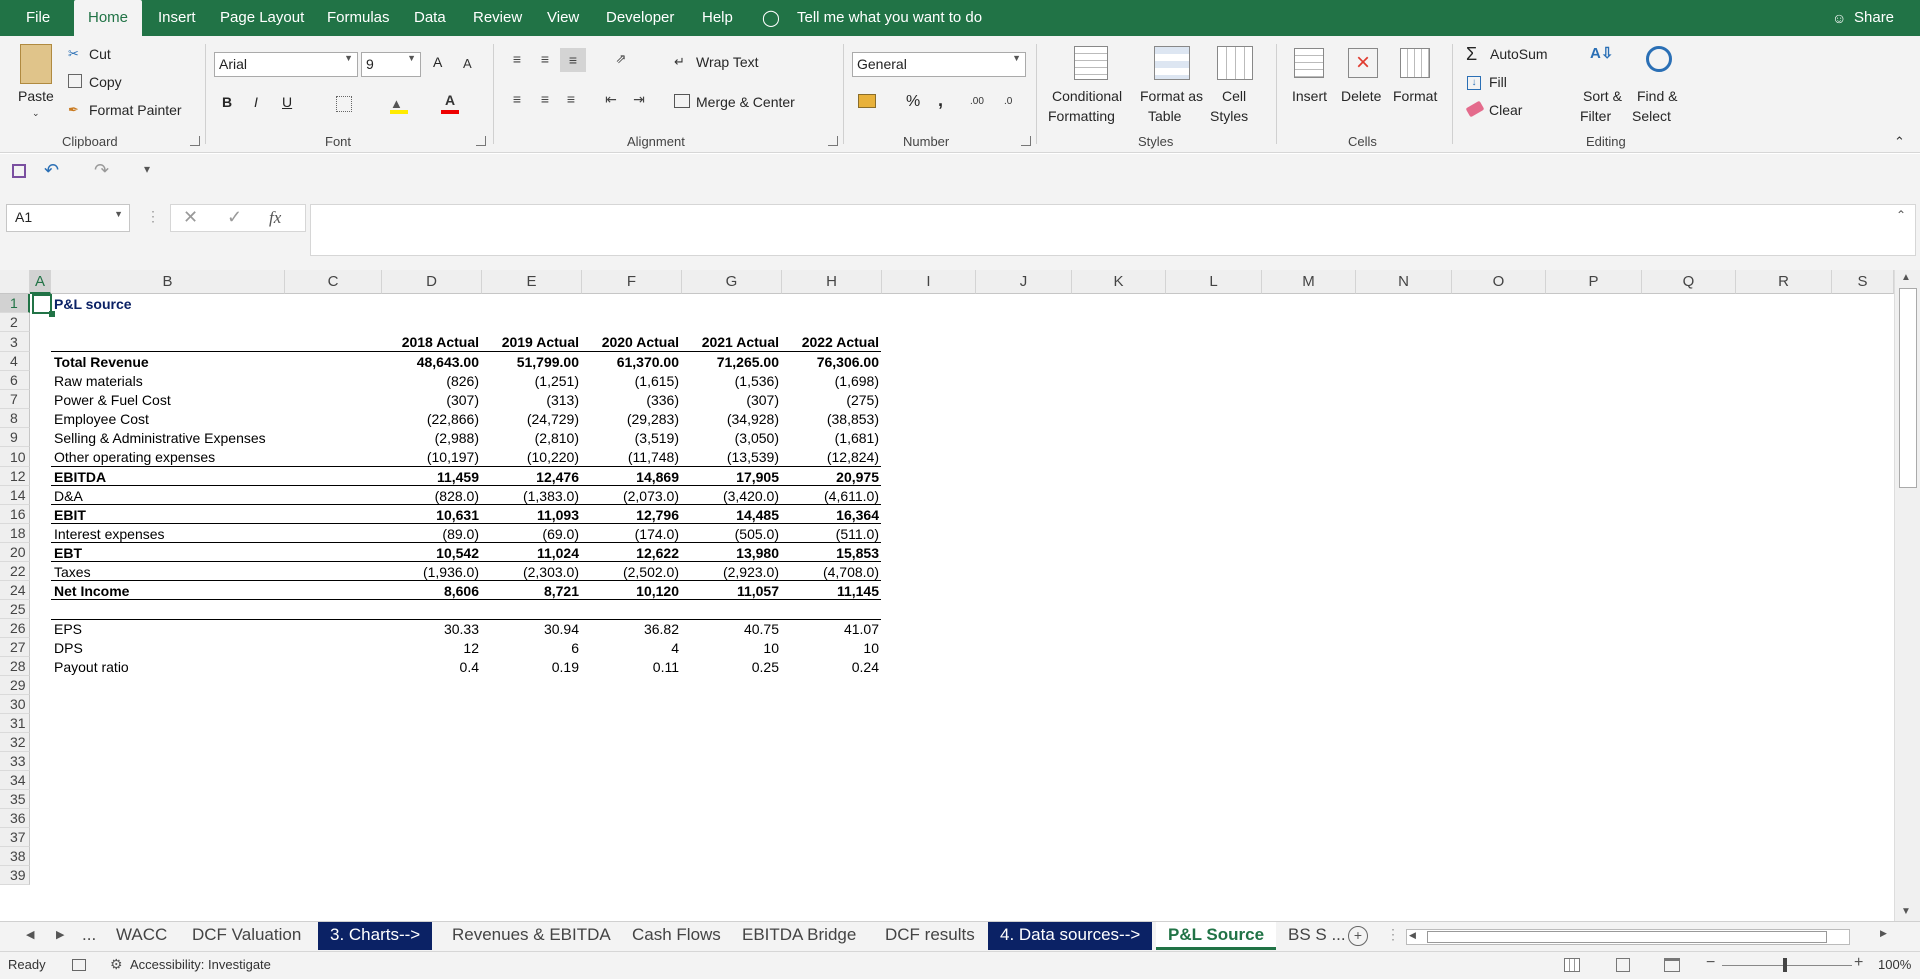 The width and height of the screenshot is (1920, 979). Describe the element at coordinates (729, 667) in the screenshot. I see `value-cell: 0.25` at that location.